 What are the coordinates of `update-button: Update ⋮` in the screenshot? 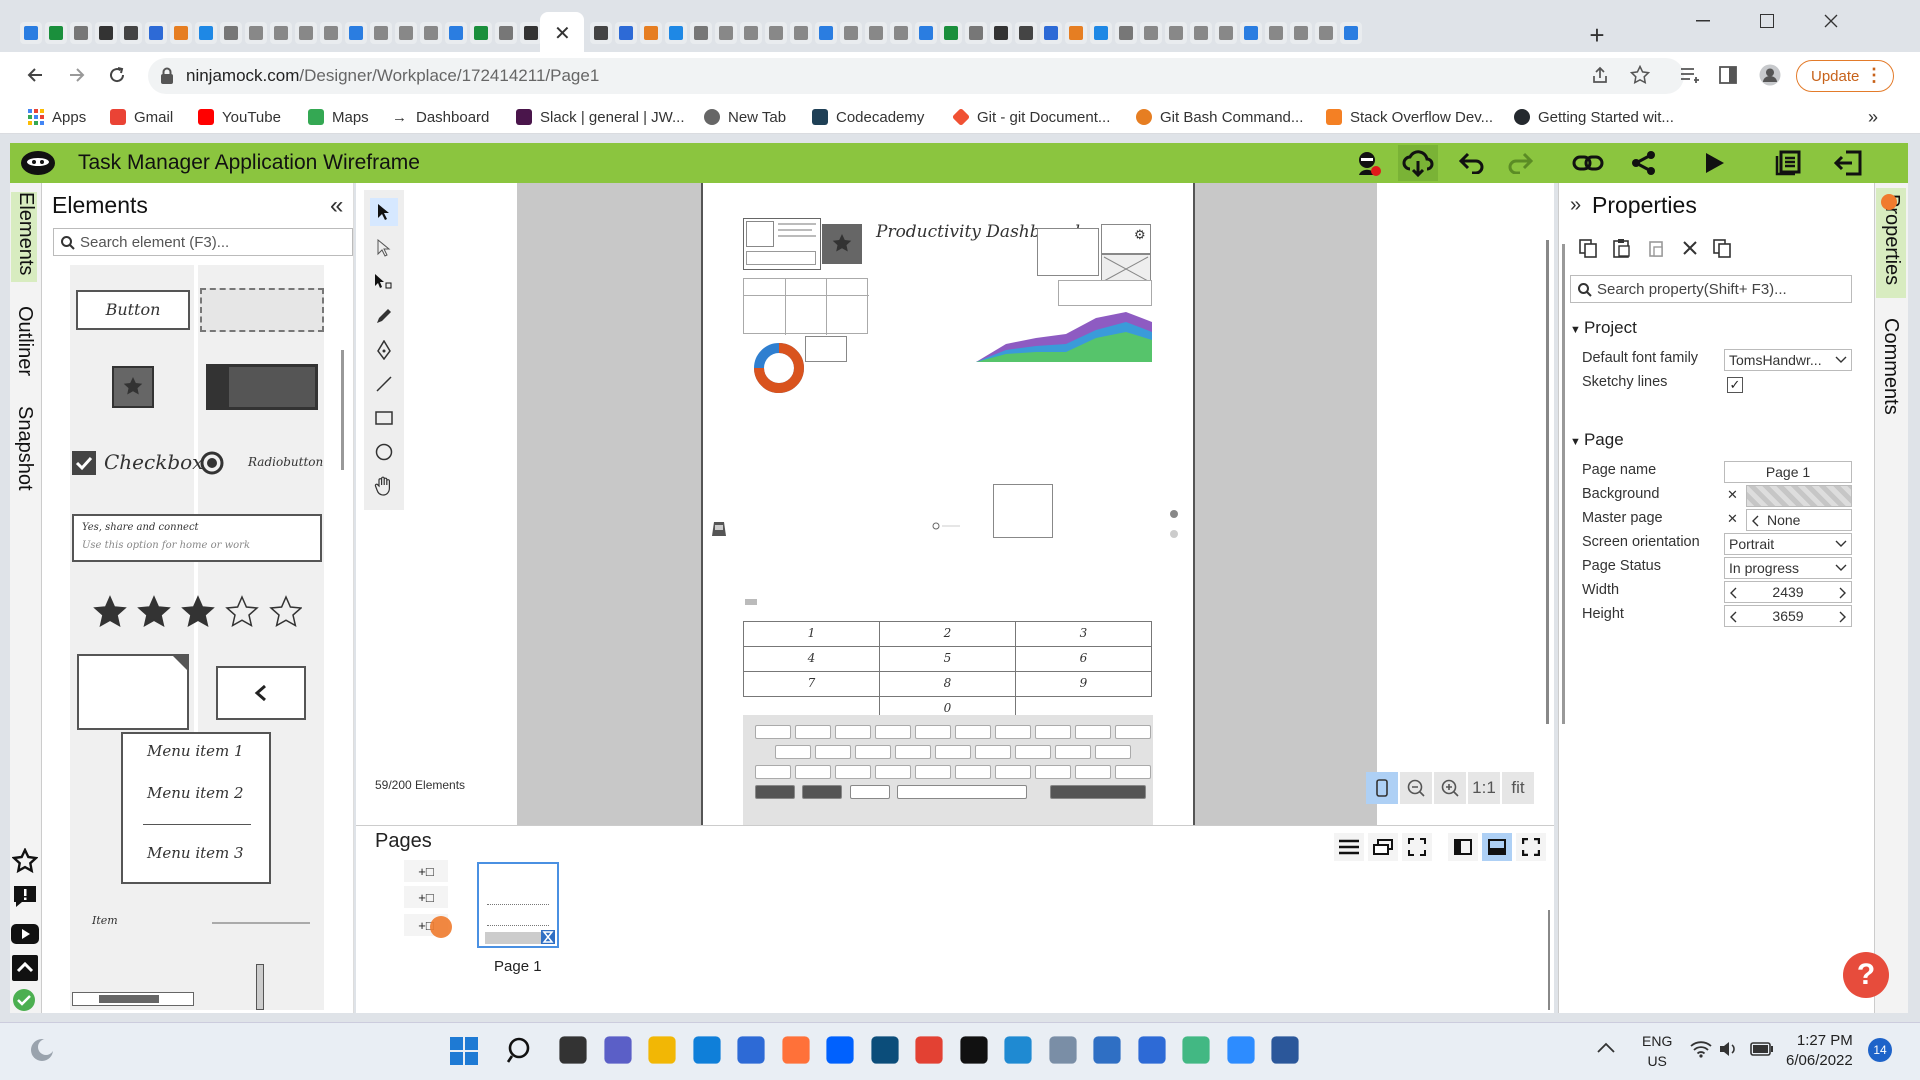 It's located at (1845, 76).